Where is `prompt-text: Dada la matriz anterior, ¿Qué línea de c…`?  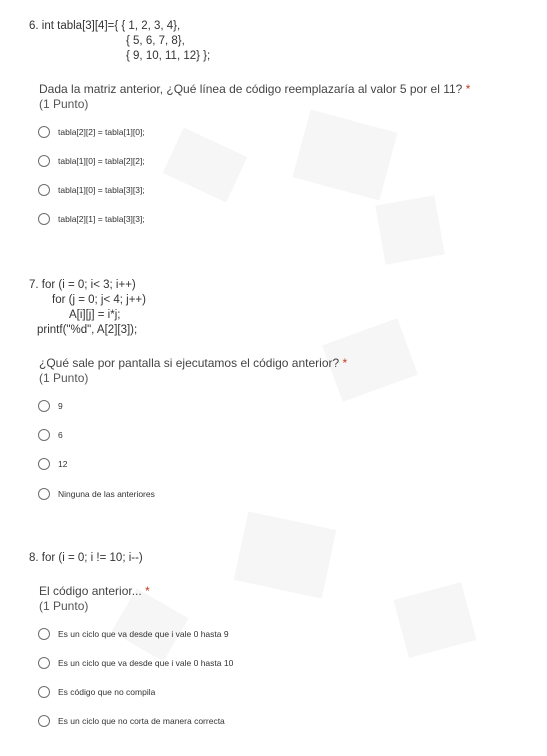
prompt-text: Dada la matriz anterior, ¿Qué línea de c… is located at coordinates (251, 89).